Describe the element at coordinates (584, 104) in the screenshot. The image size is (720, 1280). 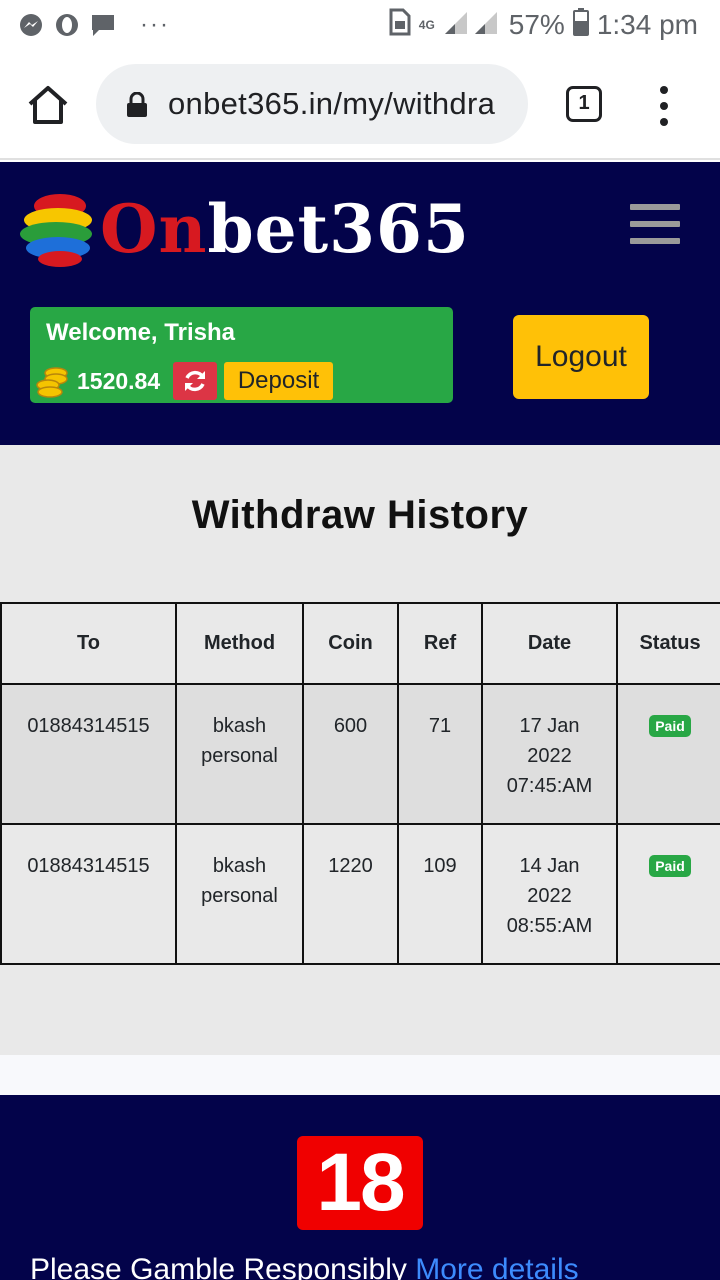
I see `tab-switcher-button: 1` at that location.